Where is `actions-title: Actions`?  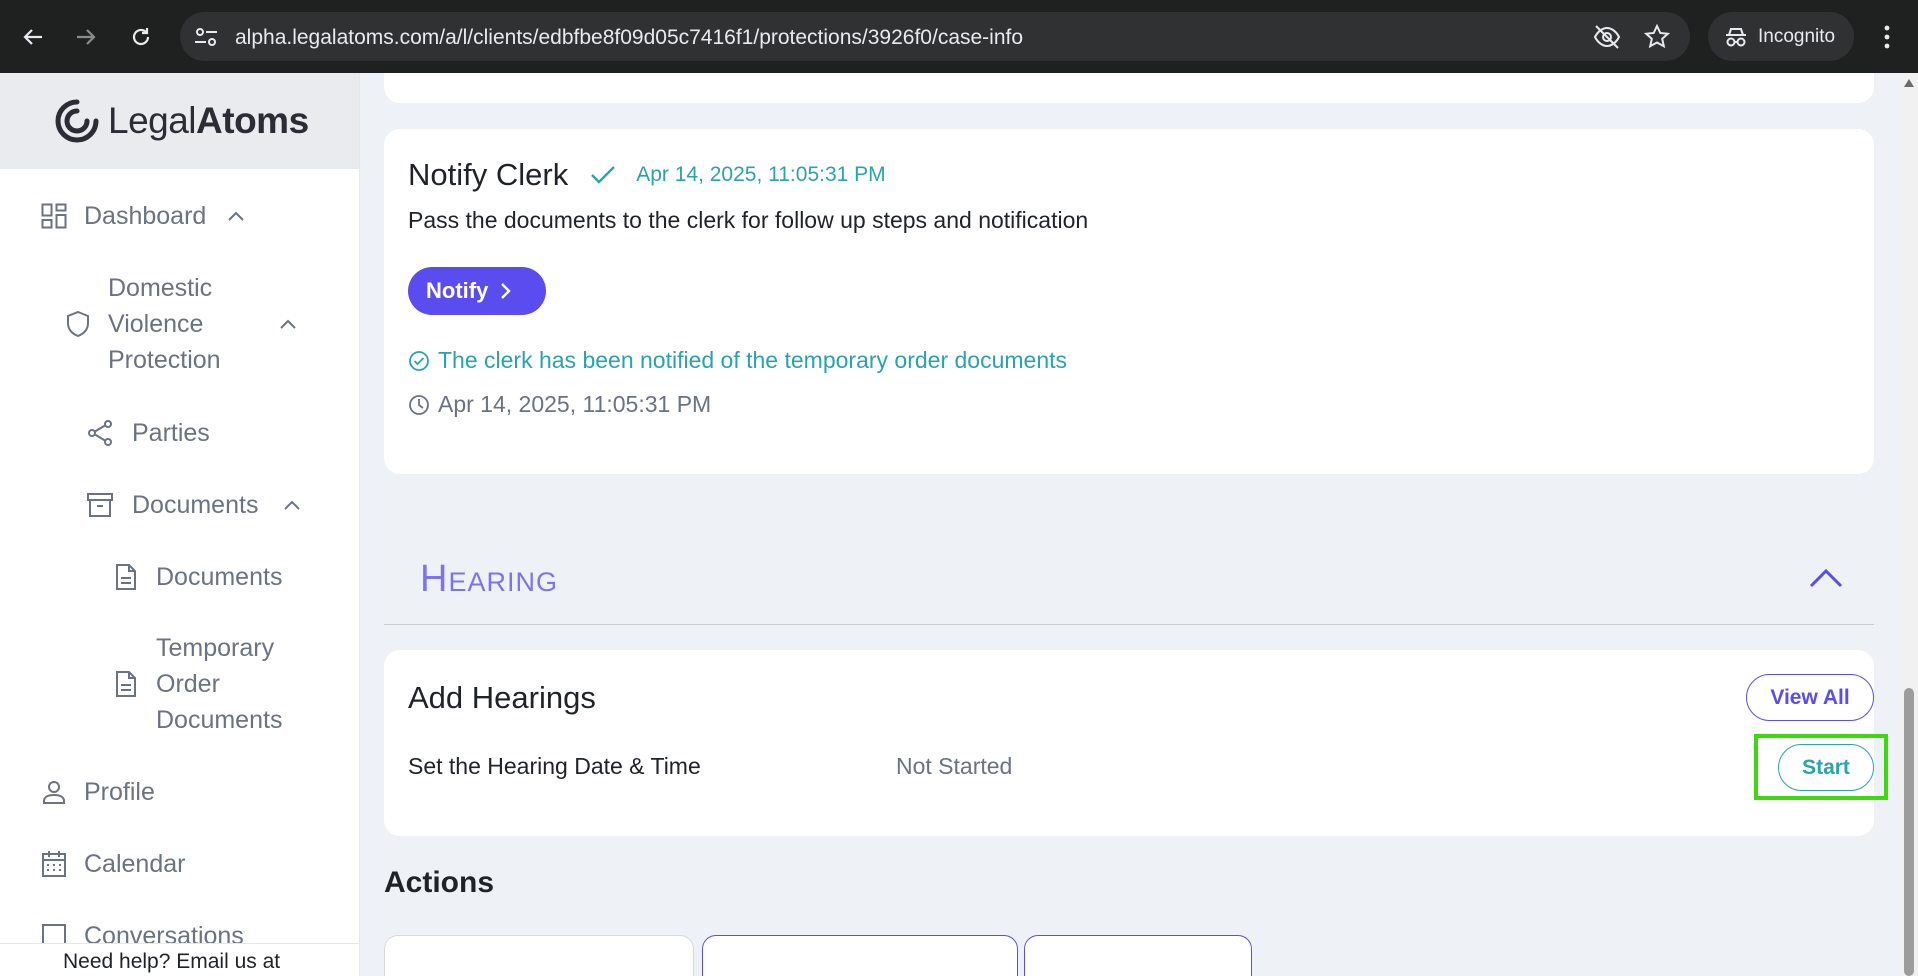 actions-title: Actions is located at coordinates (439, 882).